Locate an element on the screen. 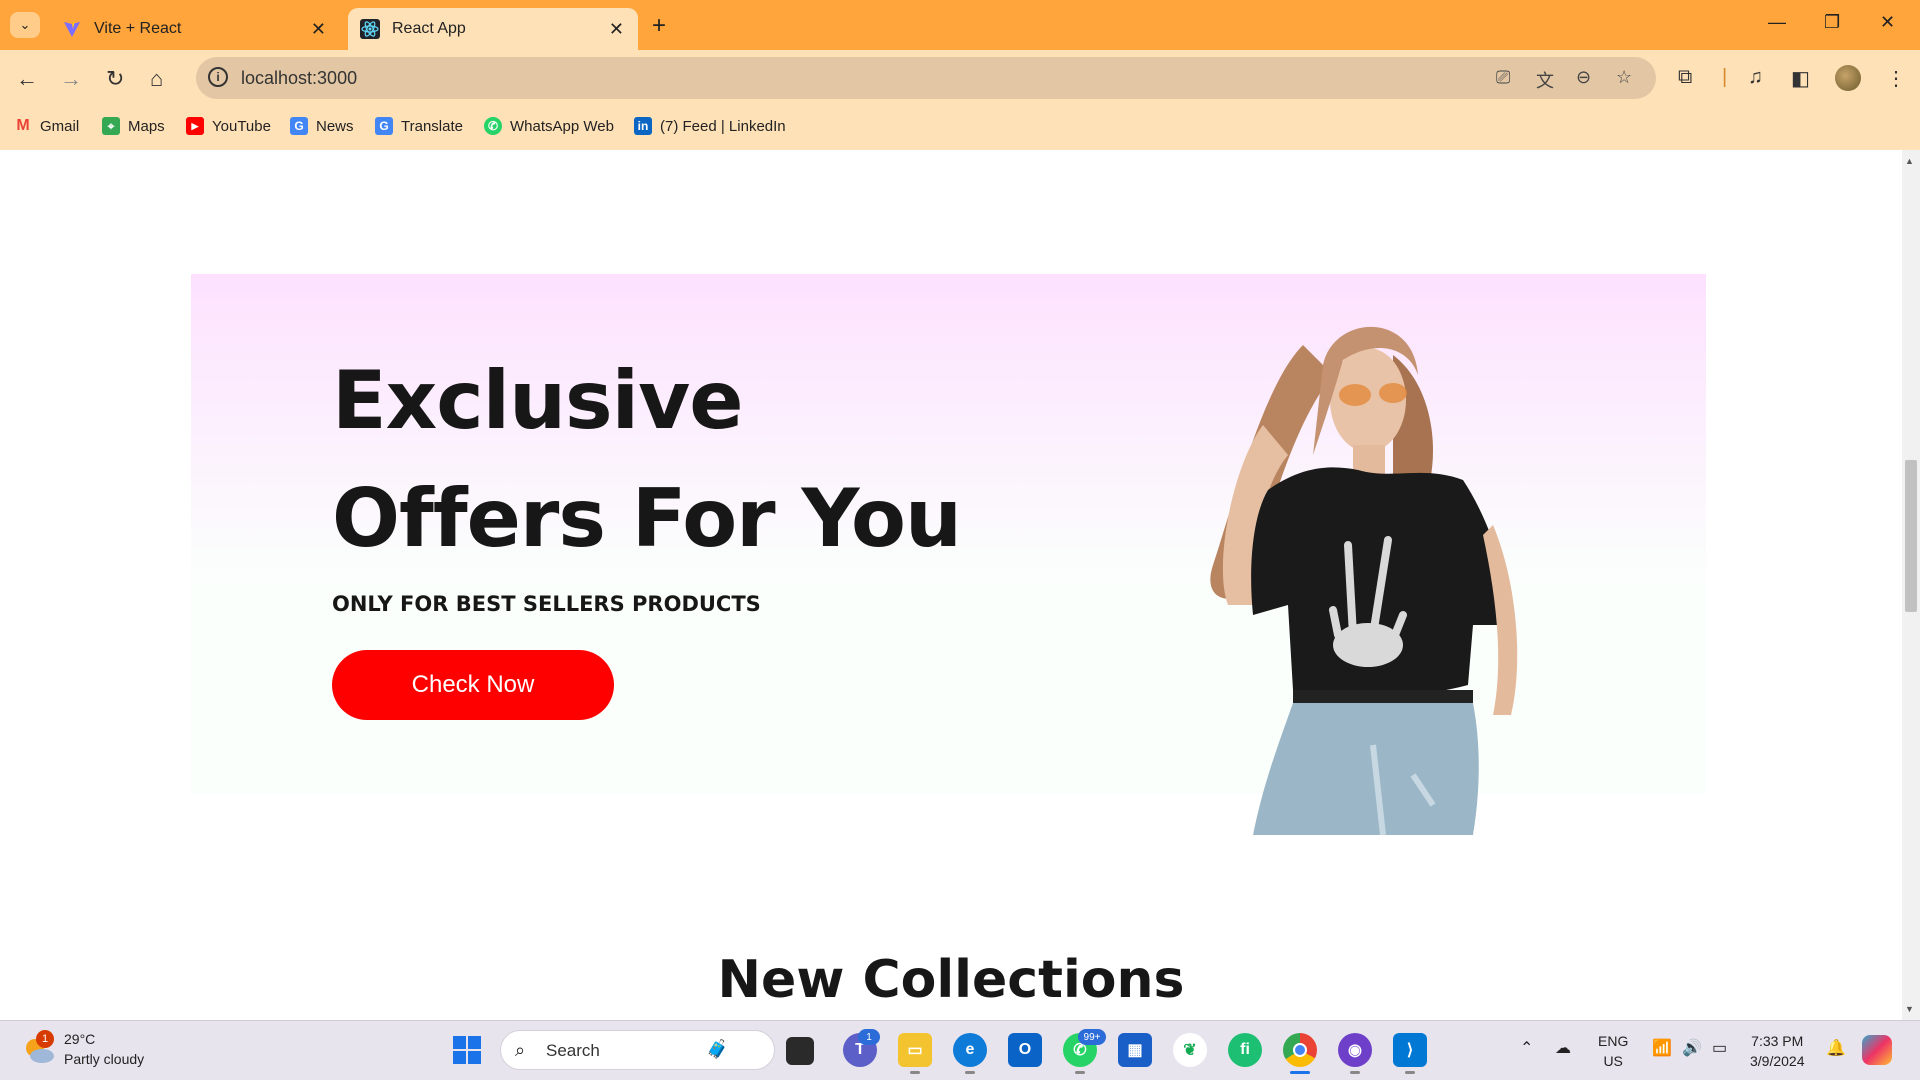 The image size is (1920, 1080). notification-bell-icon: 🔔 is located at coordinates (1836, 1049).